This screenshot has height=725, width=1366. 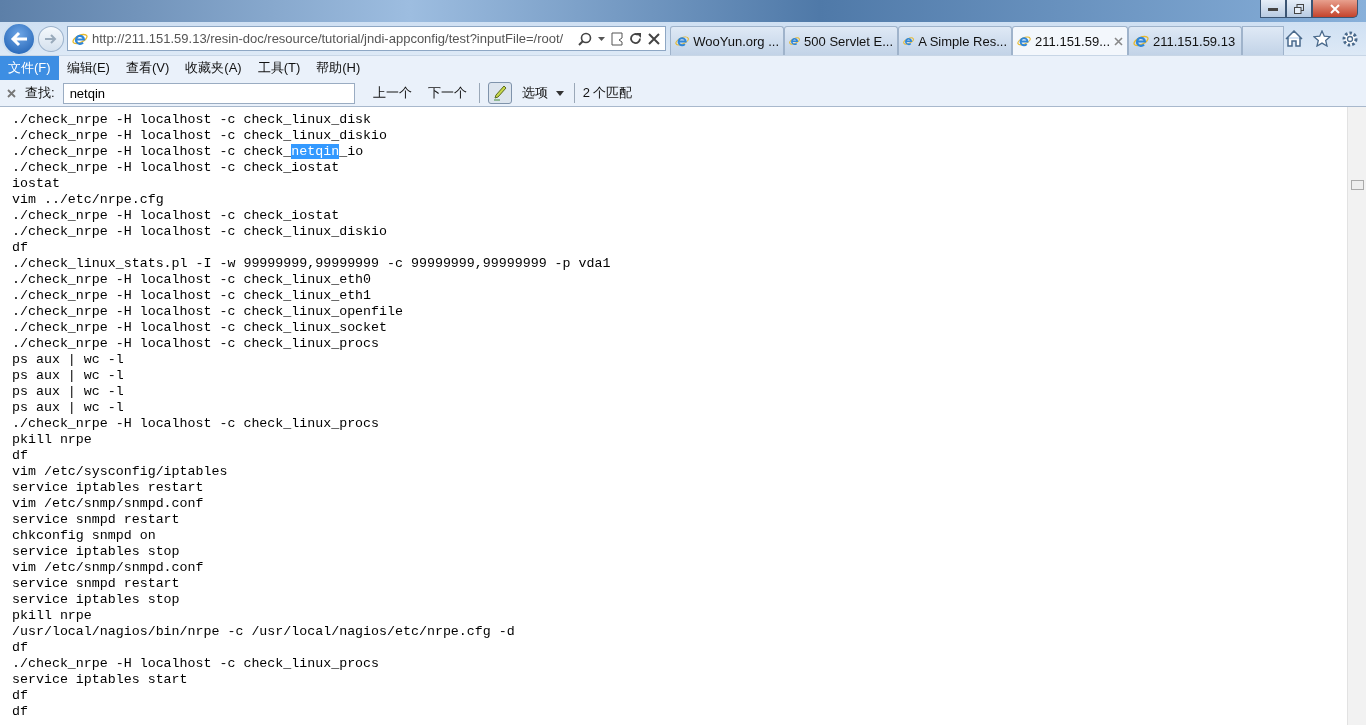 I want to click on search-button, so click(x=585, y=38).